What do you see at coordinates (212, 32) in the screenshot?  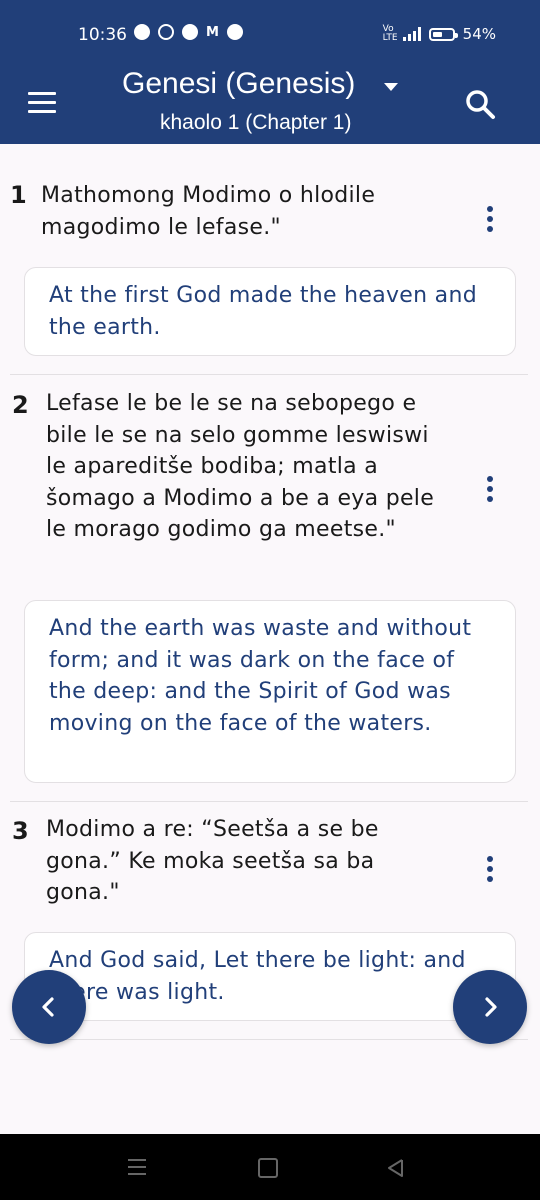 I see `gmail-icon: M` at bounding box center [212, 32].